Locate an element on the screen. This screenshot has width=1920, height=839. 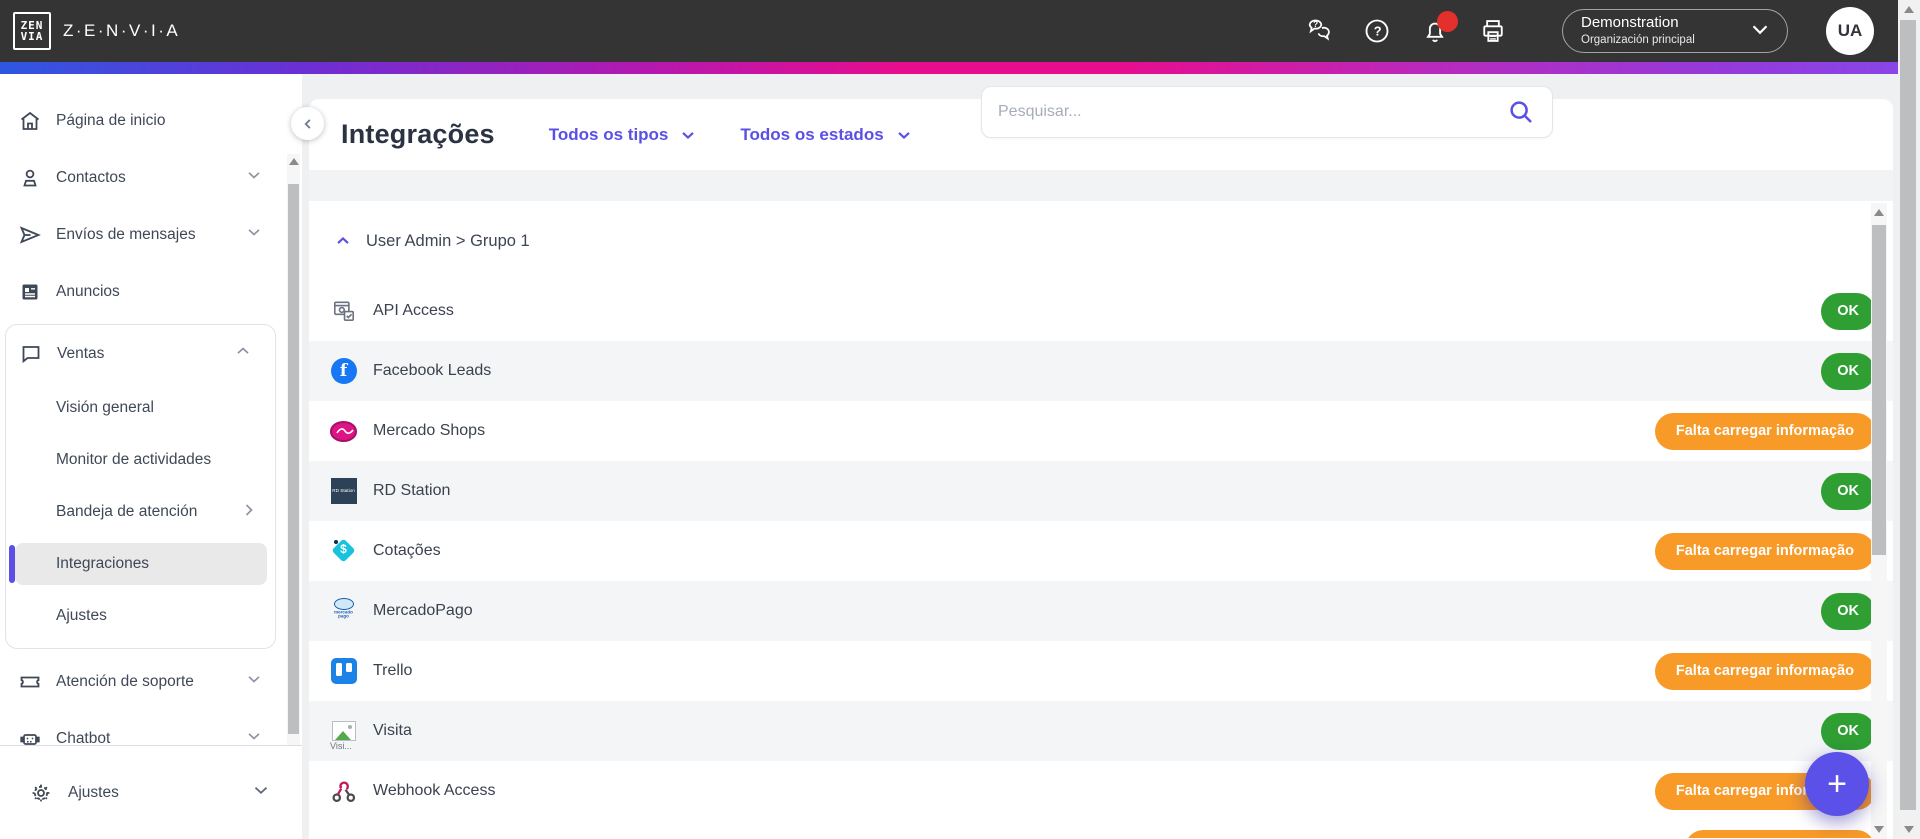
filter-type-label: Todos os tipos is located at coordinates (608, 134).